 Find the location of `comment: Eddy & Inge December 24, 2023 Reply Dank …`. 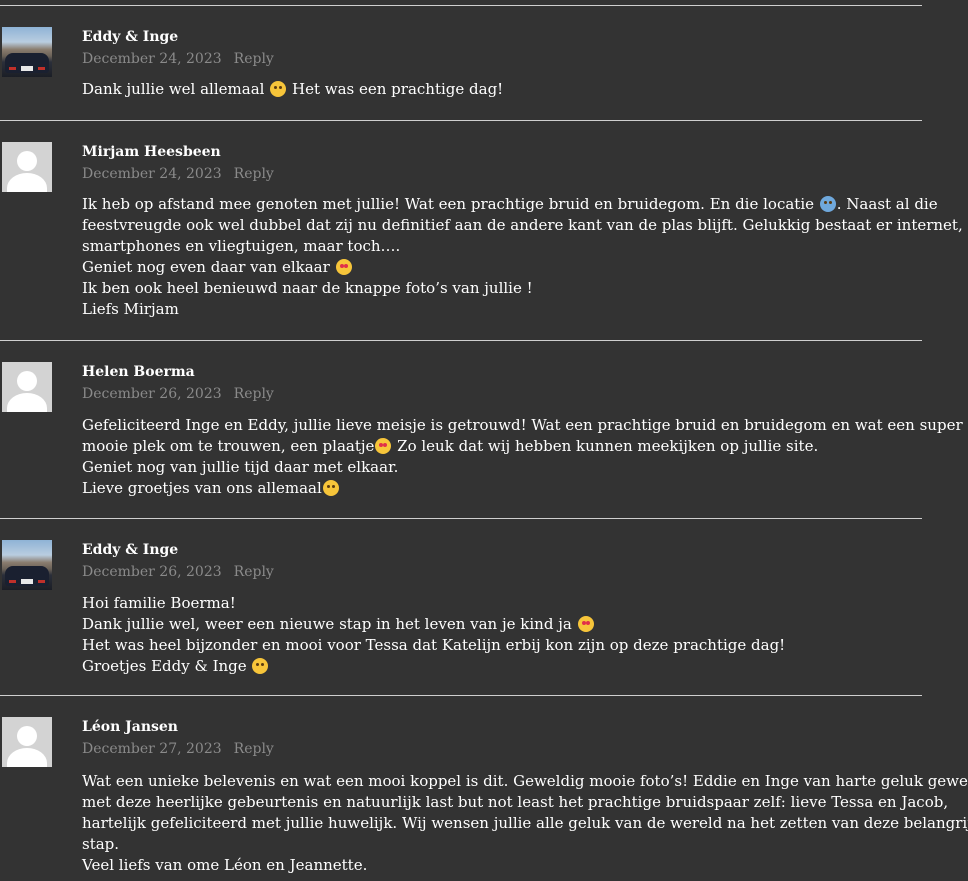

comment: Eddy & Inge December 24, 2023 Reply Dank … is located at coordinates (461, 63).